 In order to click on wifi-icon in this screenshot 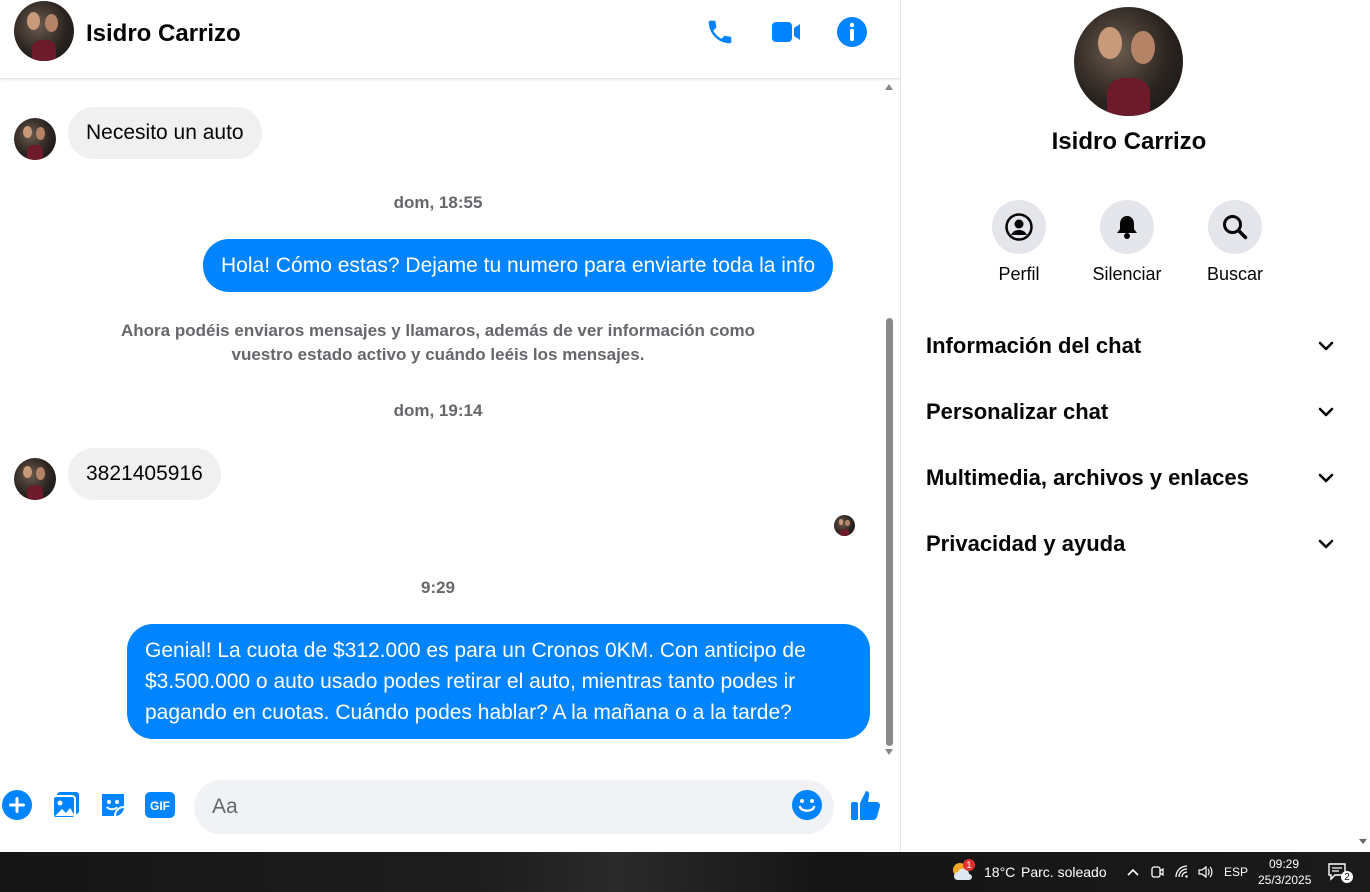, I will do `click(1182, 872)`.